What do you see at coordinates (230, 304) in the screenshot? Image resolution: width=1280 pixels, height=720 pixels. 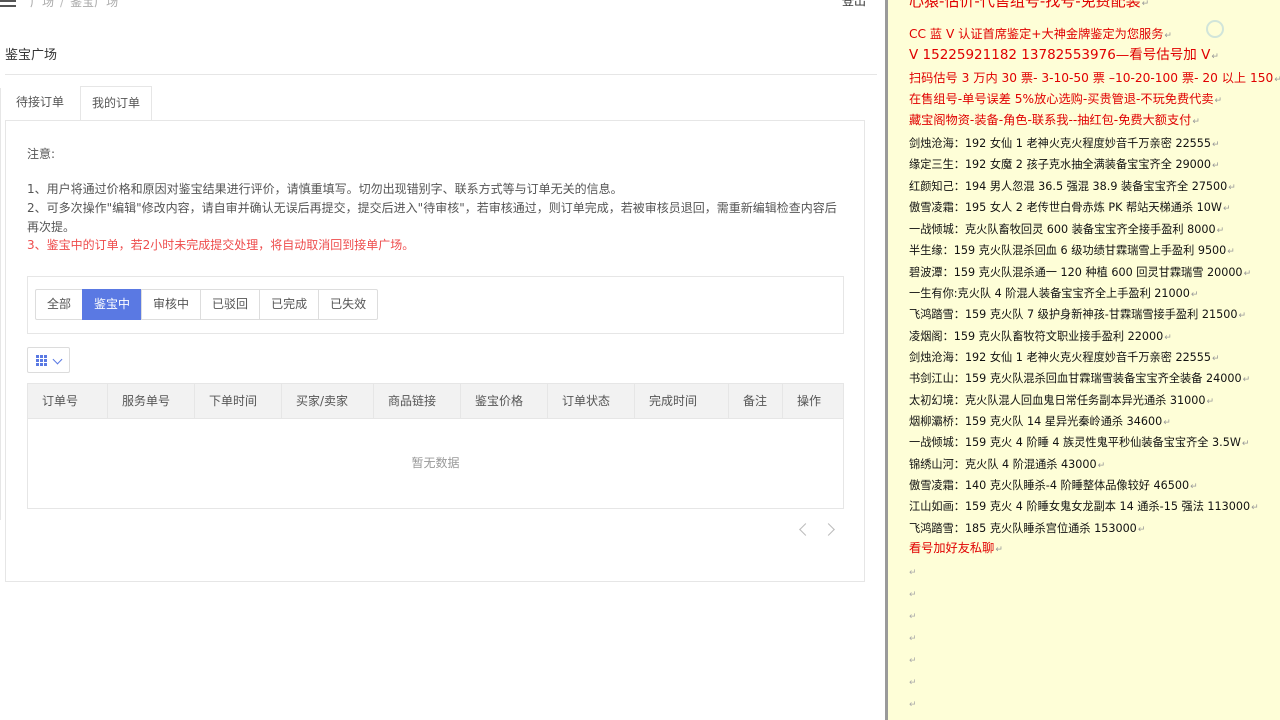 I see `filter-rejected-button: 已驳回` at bounding box center [230, 304].